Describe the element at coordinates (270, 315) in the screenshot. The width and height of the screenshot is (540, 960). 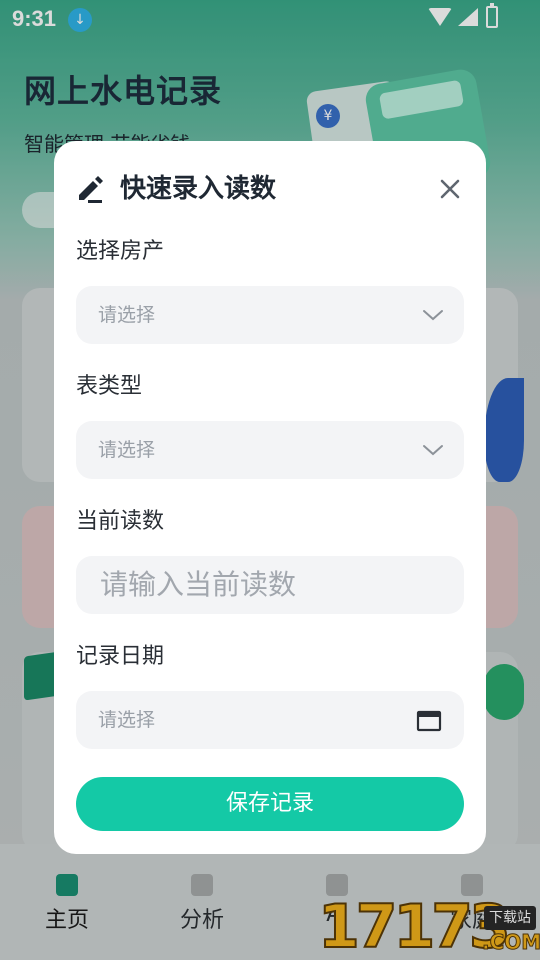
I see `property-select: 请选择` at that location.